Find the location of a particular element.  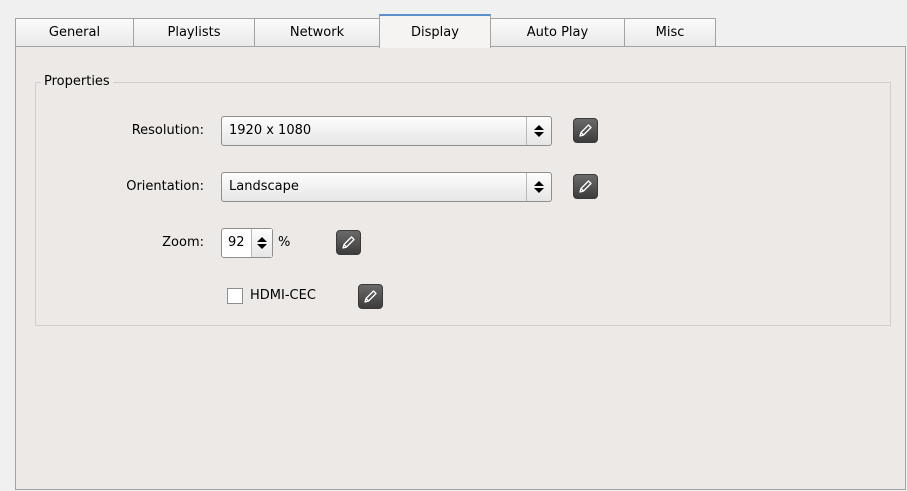

tab-misc: Misc is located at coordinates (670, 32).